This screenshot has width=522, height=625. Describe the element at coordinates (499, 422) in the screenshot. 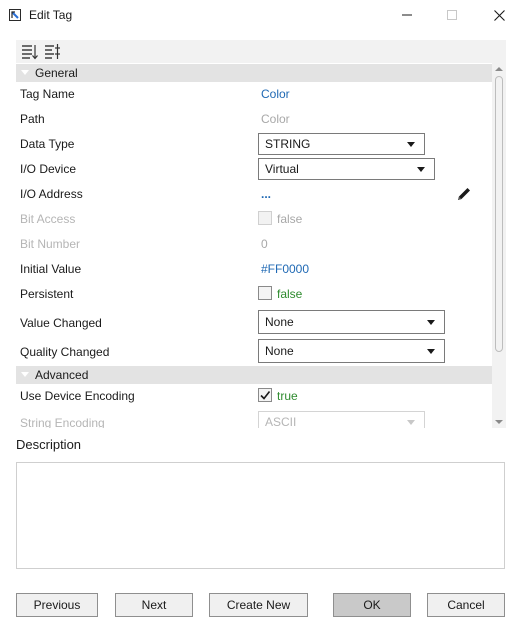

I see `scroll-down-icon` at that location.